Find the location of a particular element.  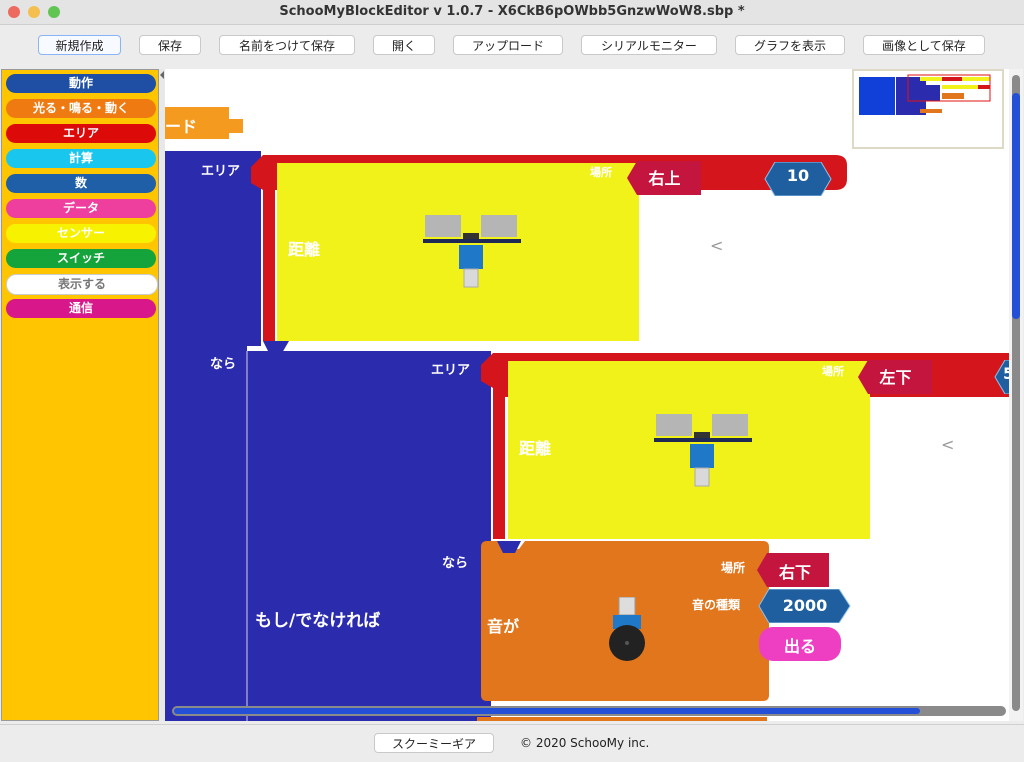

category-number: 数 is located at coordinates (81, 183).